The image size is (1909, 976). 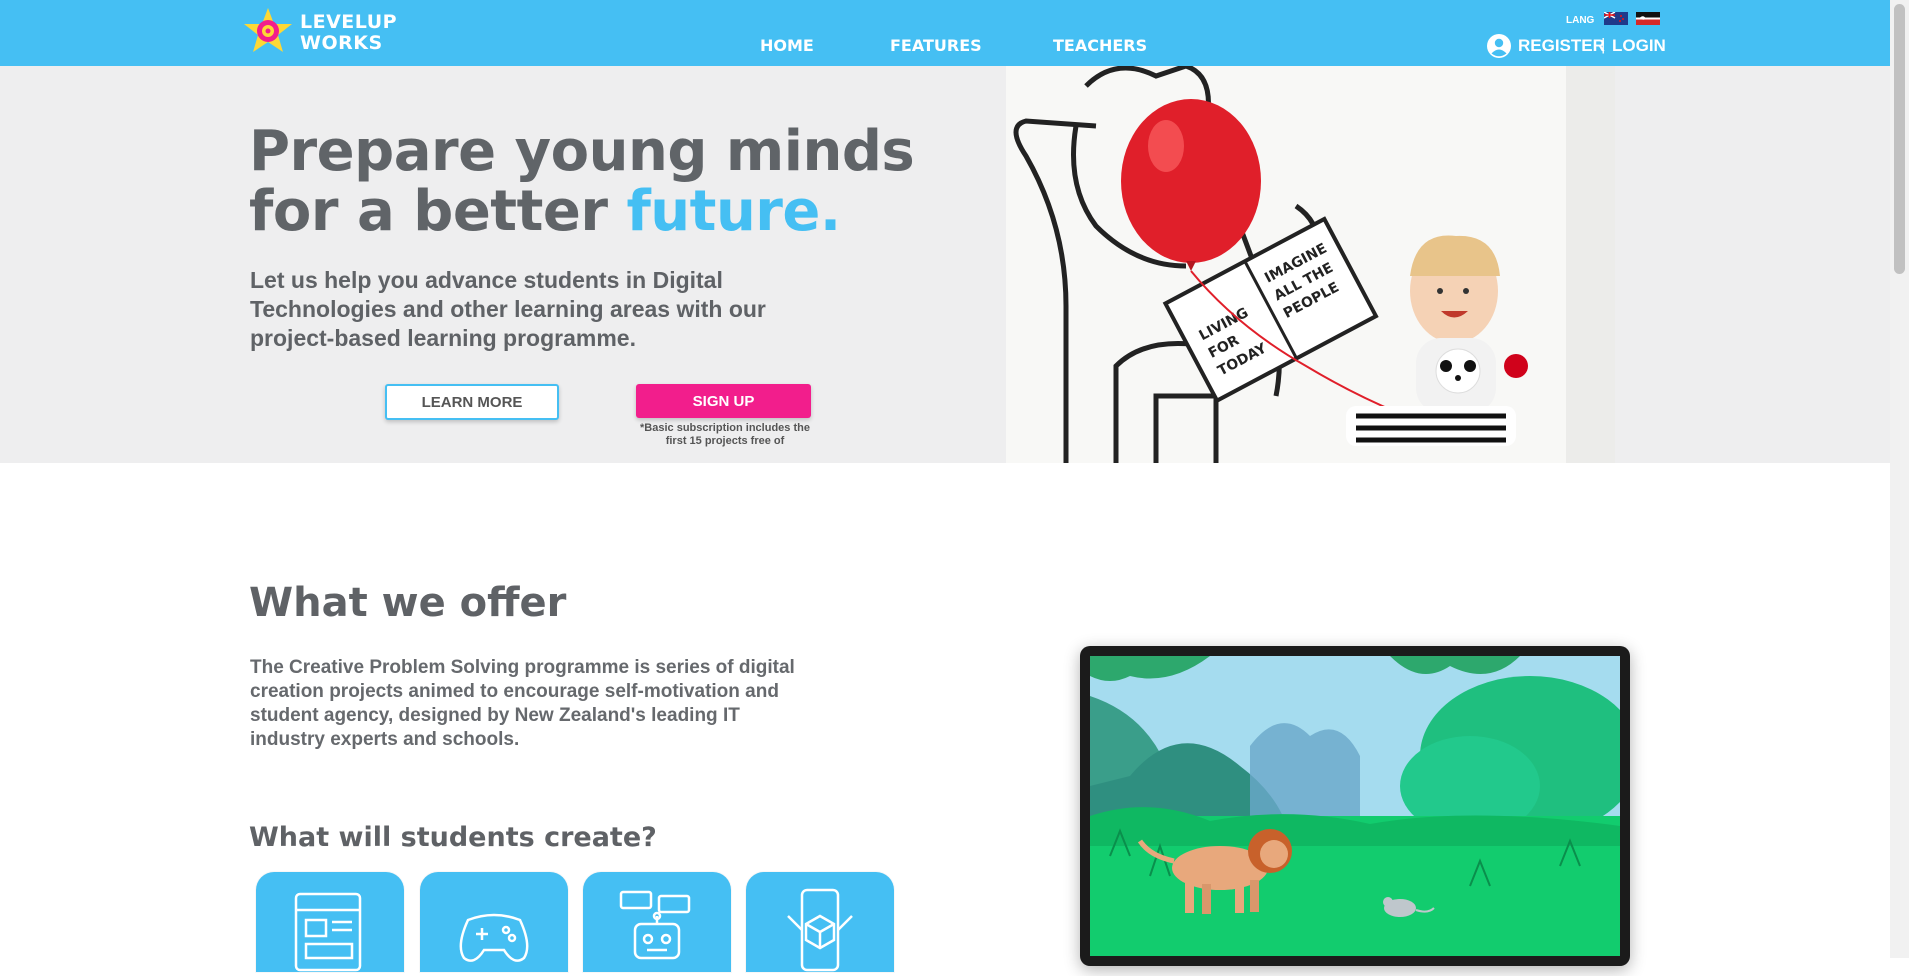 What do you see at coordinates (341, 43) in the screenshot?
I see `logo-line-2: WORKS` at bounding box center [341, 43].